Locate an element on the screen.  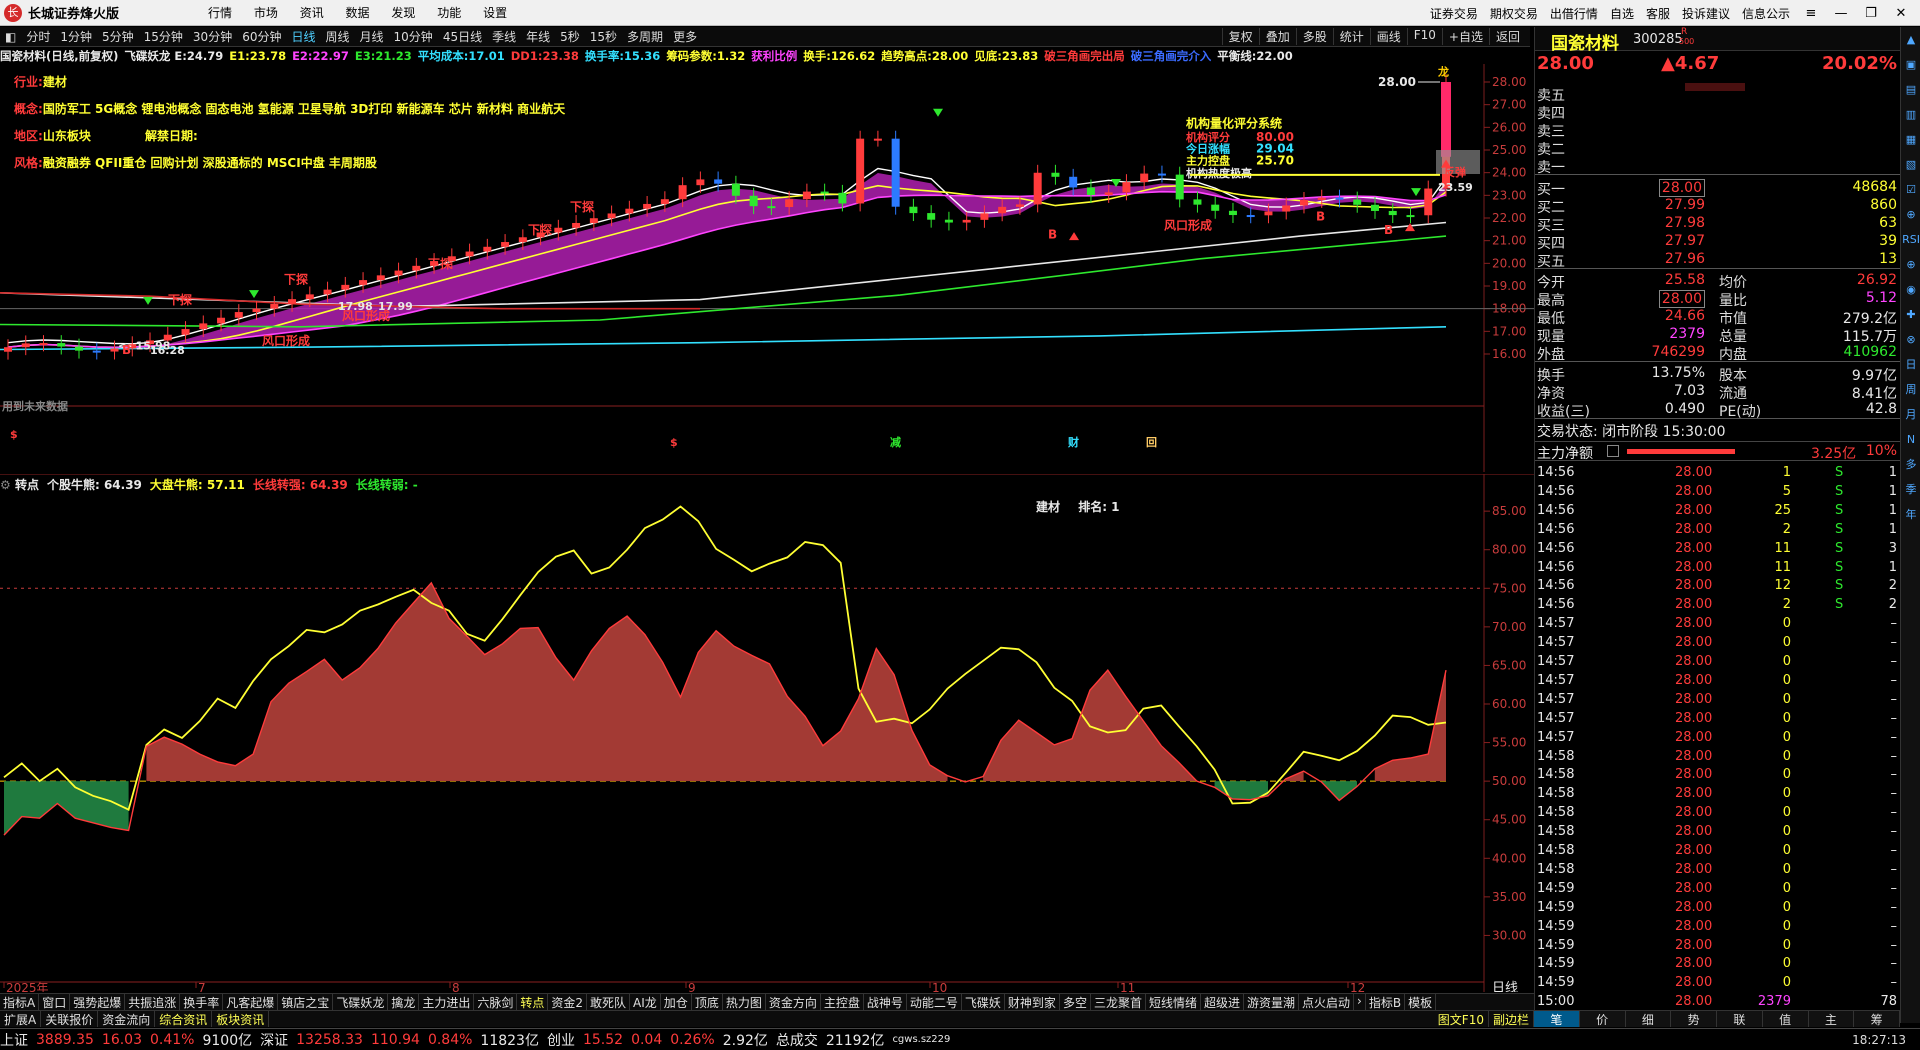
minimize-icon: — is located at coordinates (1841, 13).